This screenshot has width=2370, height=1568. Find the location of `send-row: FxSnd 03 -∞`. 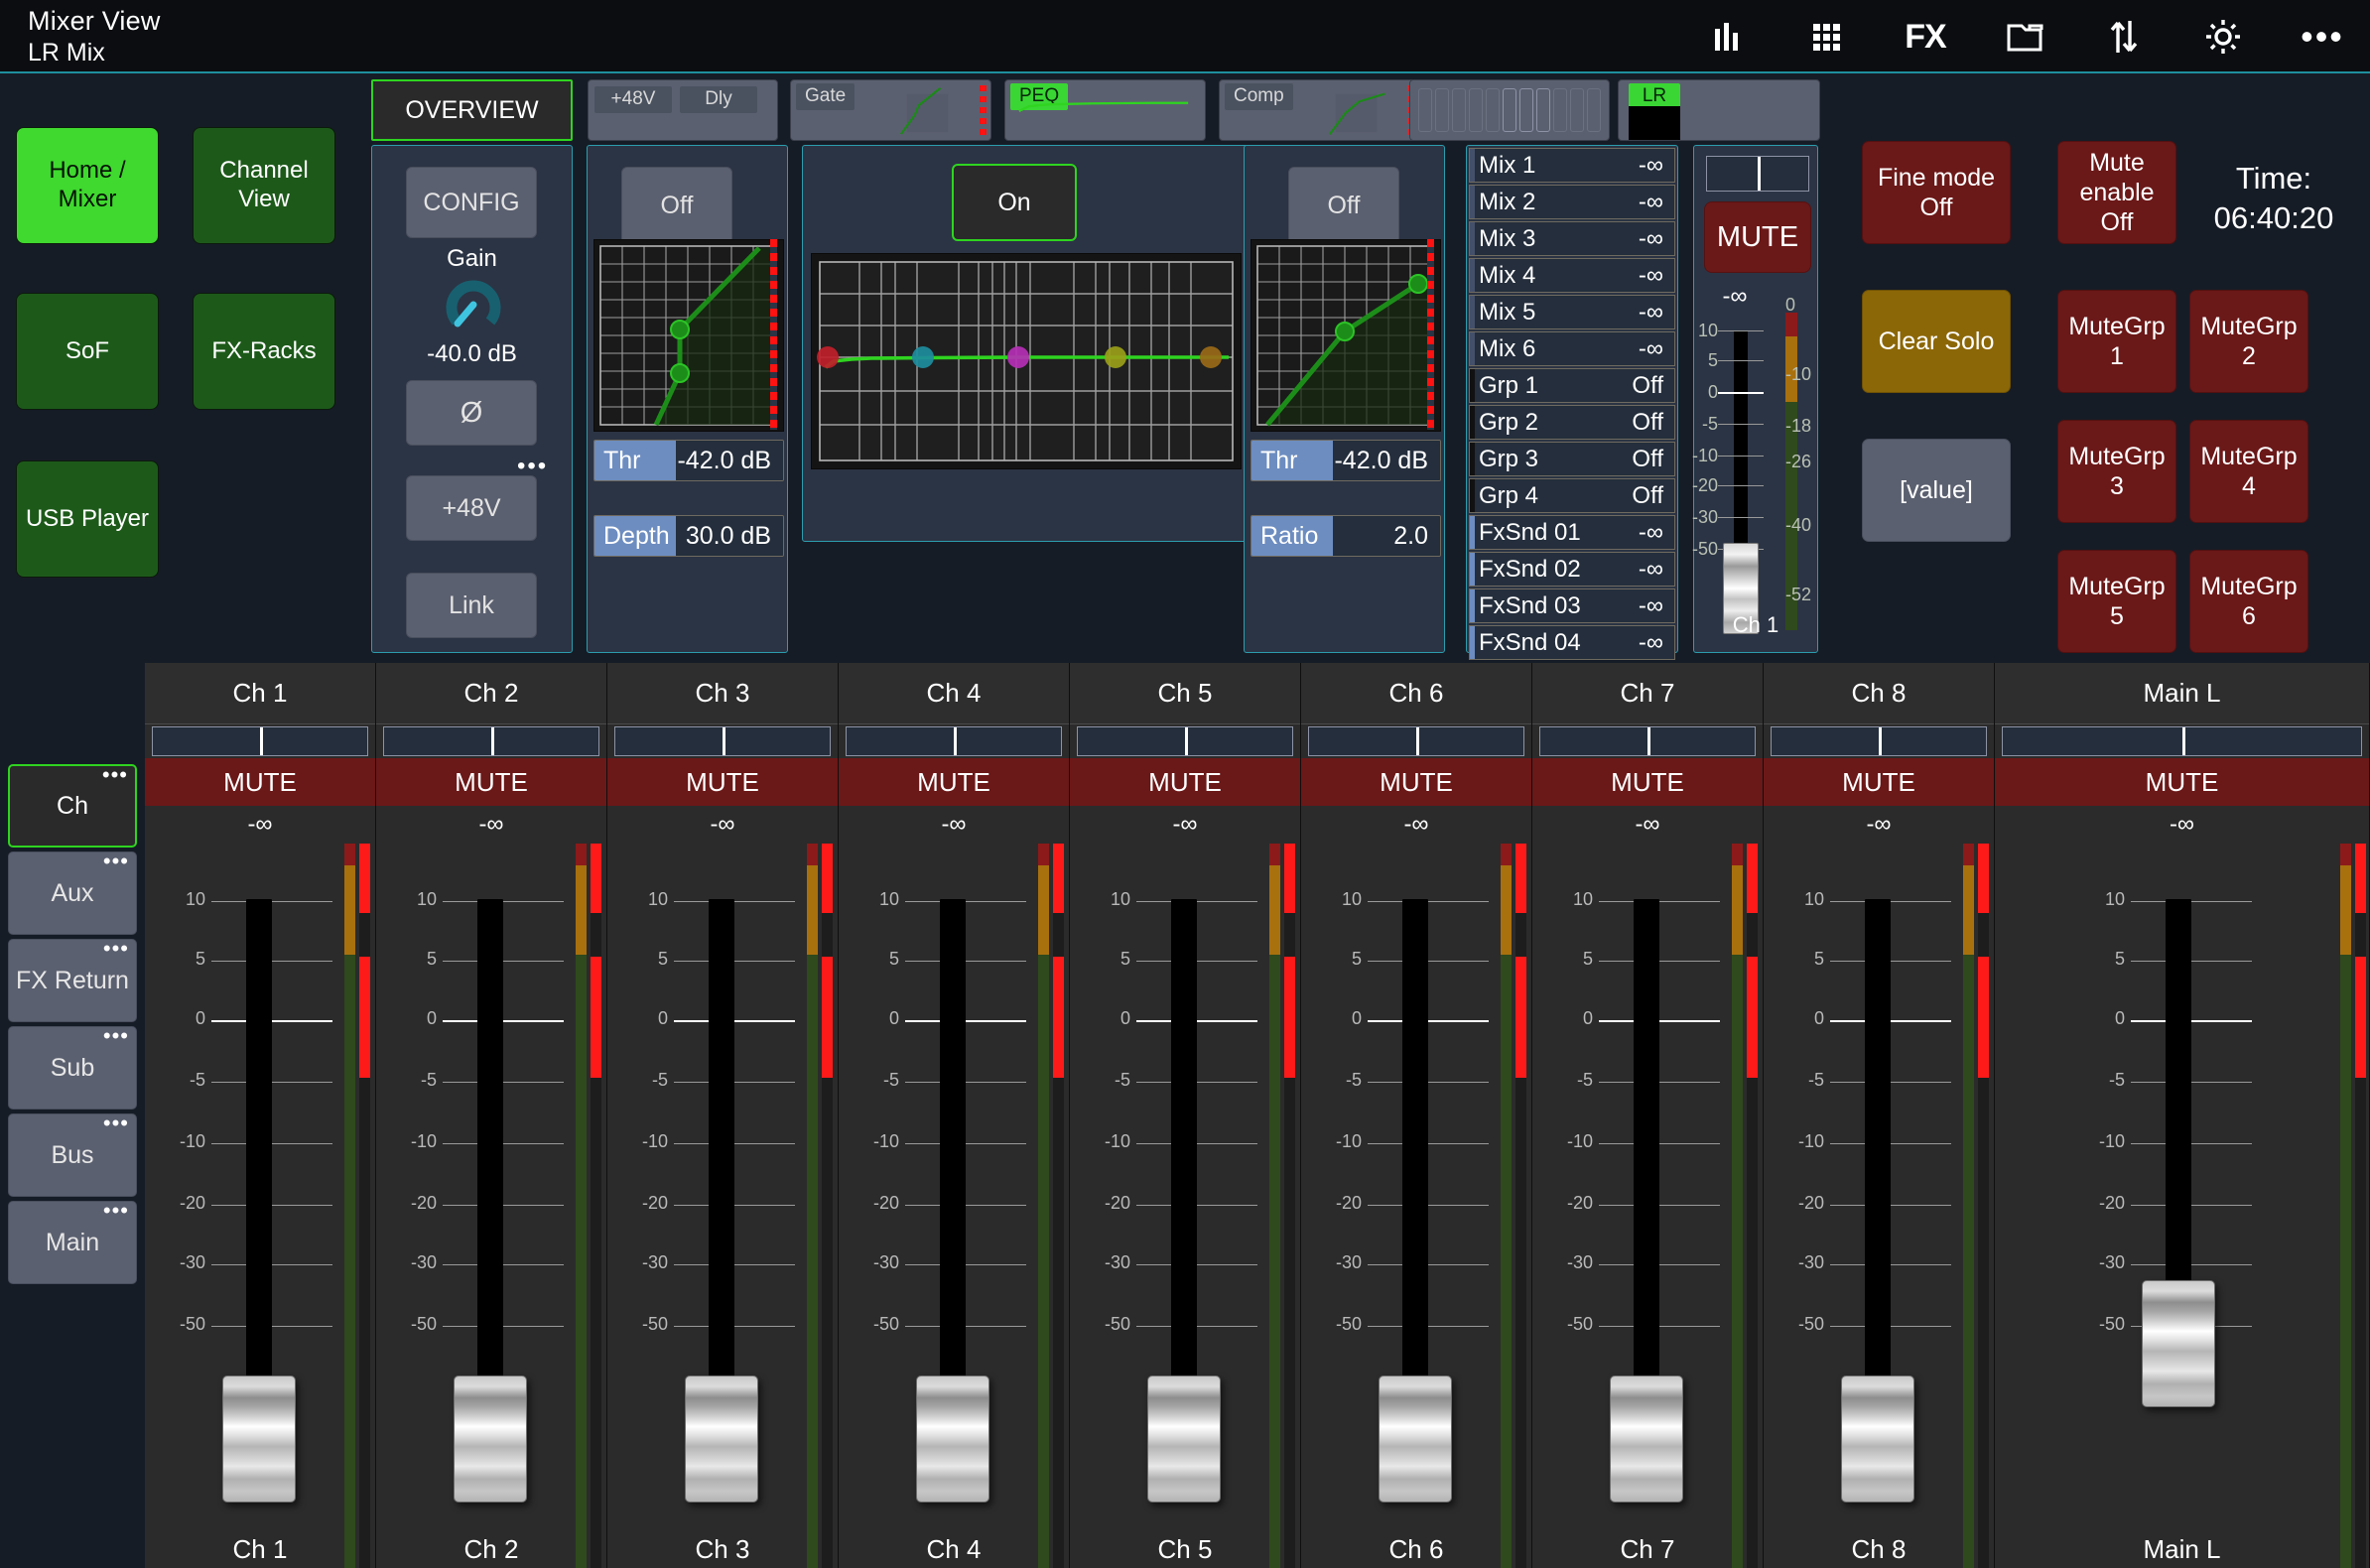

send-row: FxSnd 03 -∞ is located at coordinates (1572, 605).